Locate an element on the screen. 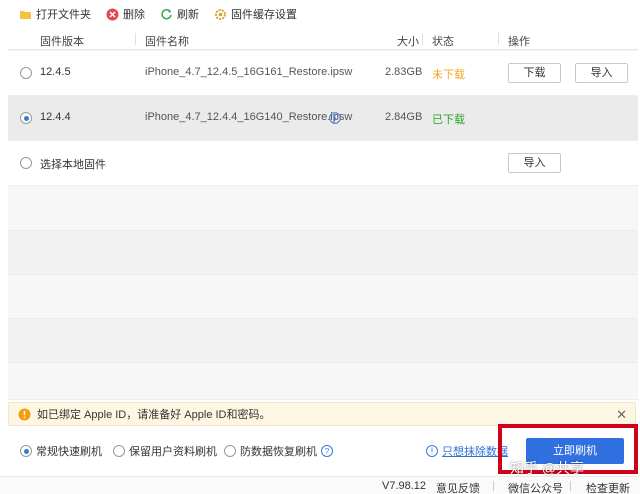 The height and width of the screenshot is (494, 640). mode-normal-label: 常规快速刷机 is located at coordinates (69, 452).